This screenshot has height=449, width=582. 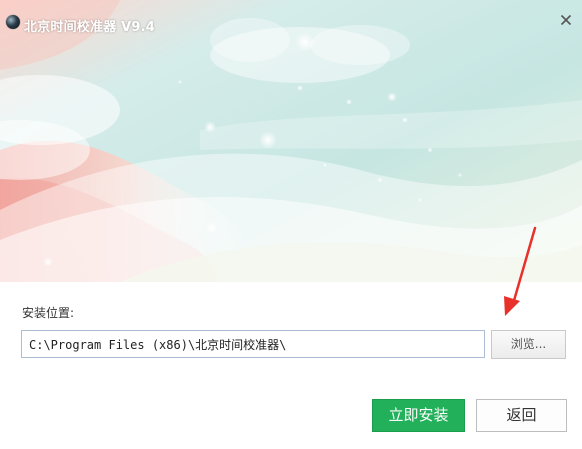 What do you see at coordinates (48, 313) in the screenshot?
I see `install-location-label: 安装位置:` at bounding box center [48, 313].